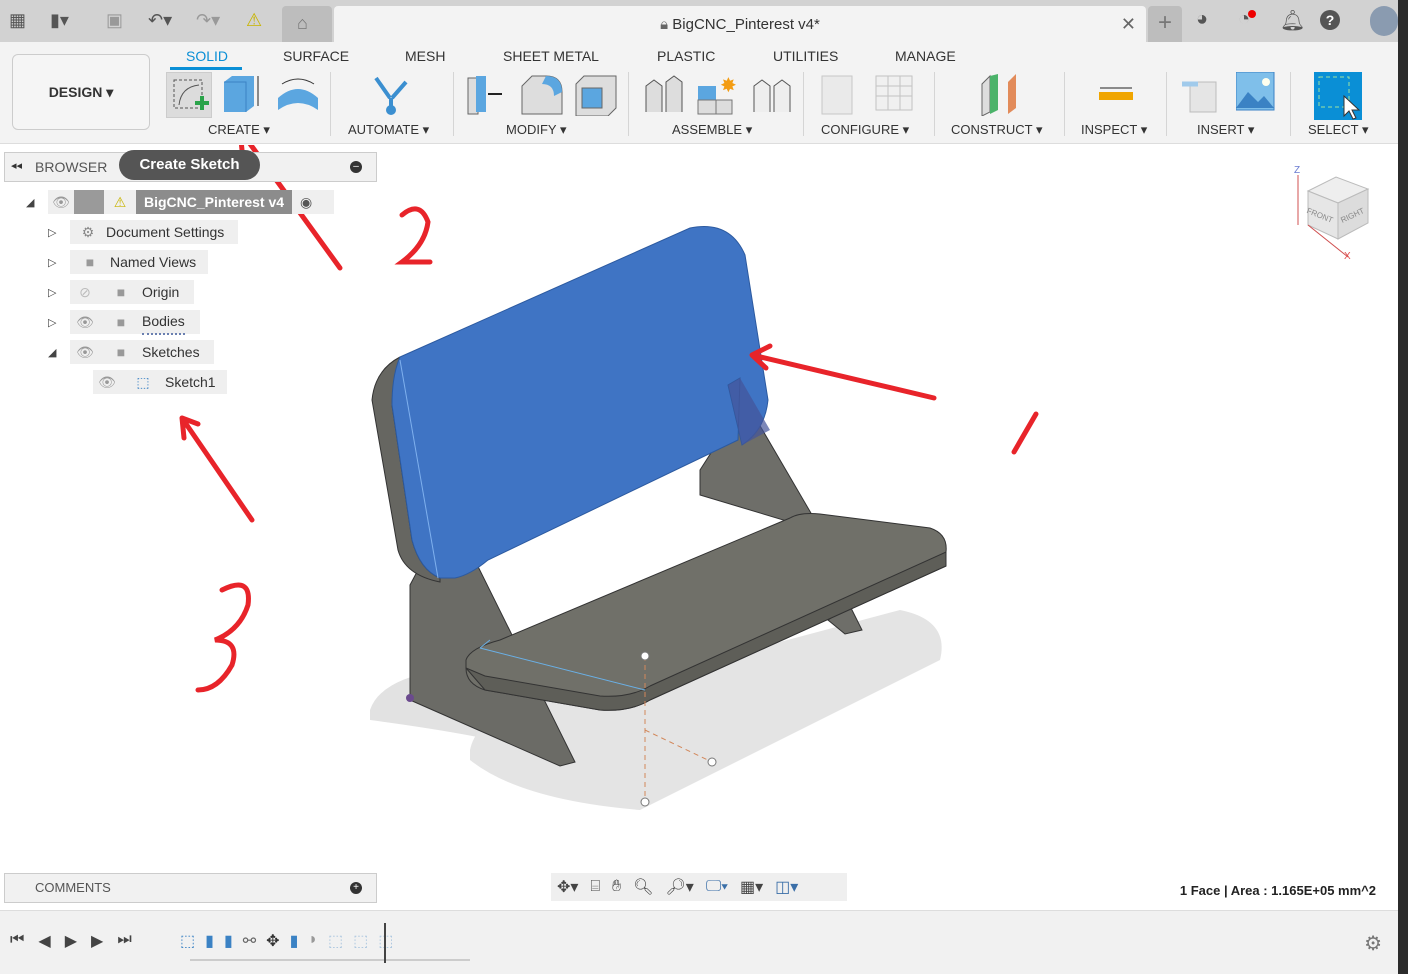  I want to click on joint-icon, so click(662, 94).